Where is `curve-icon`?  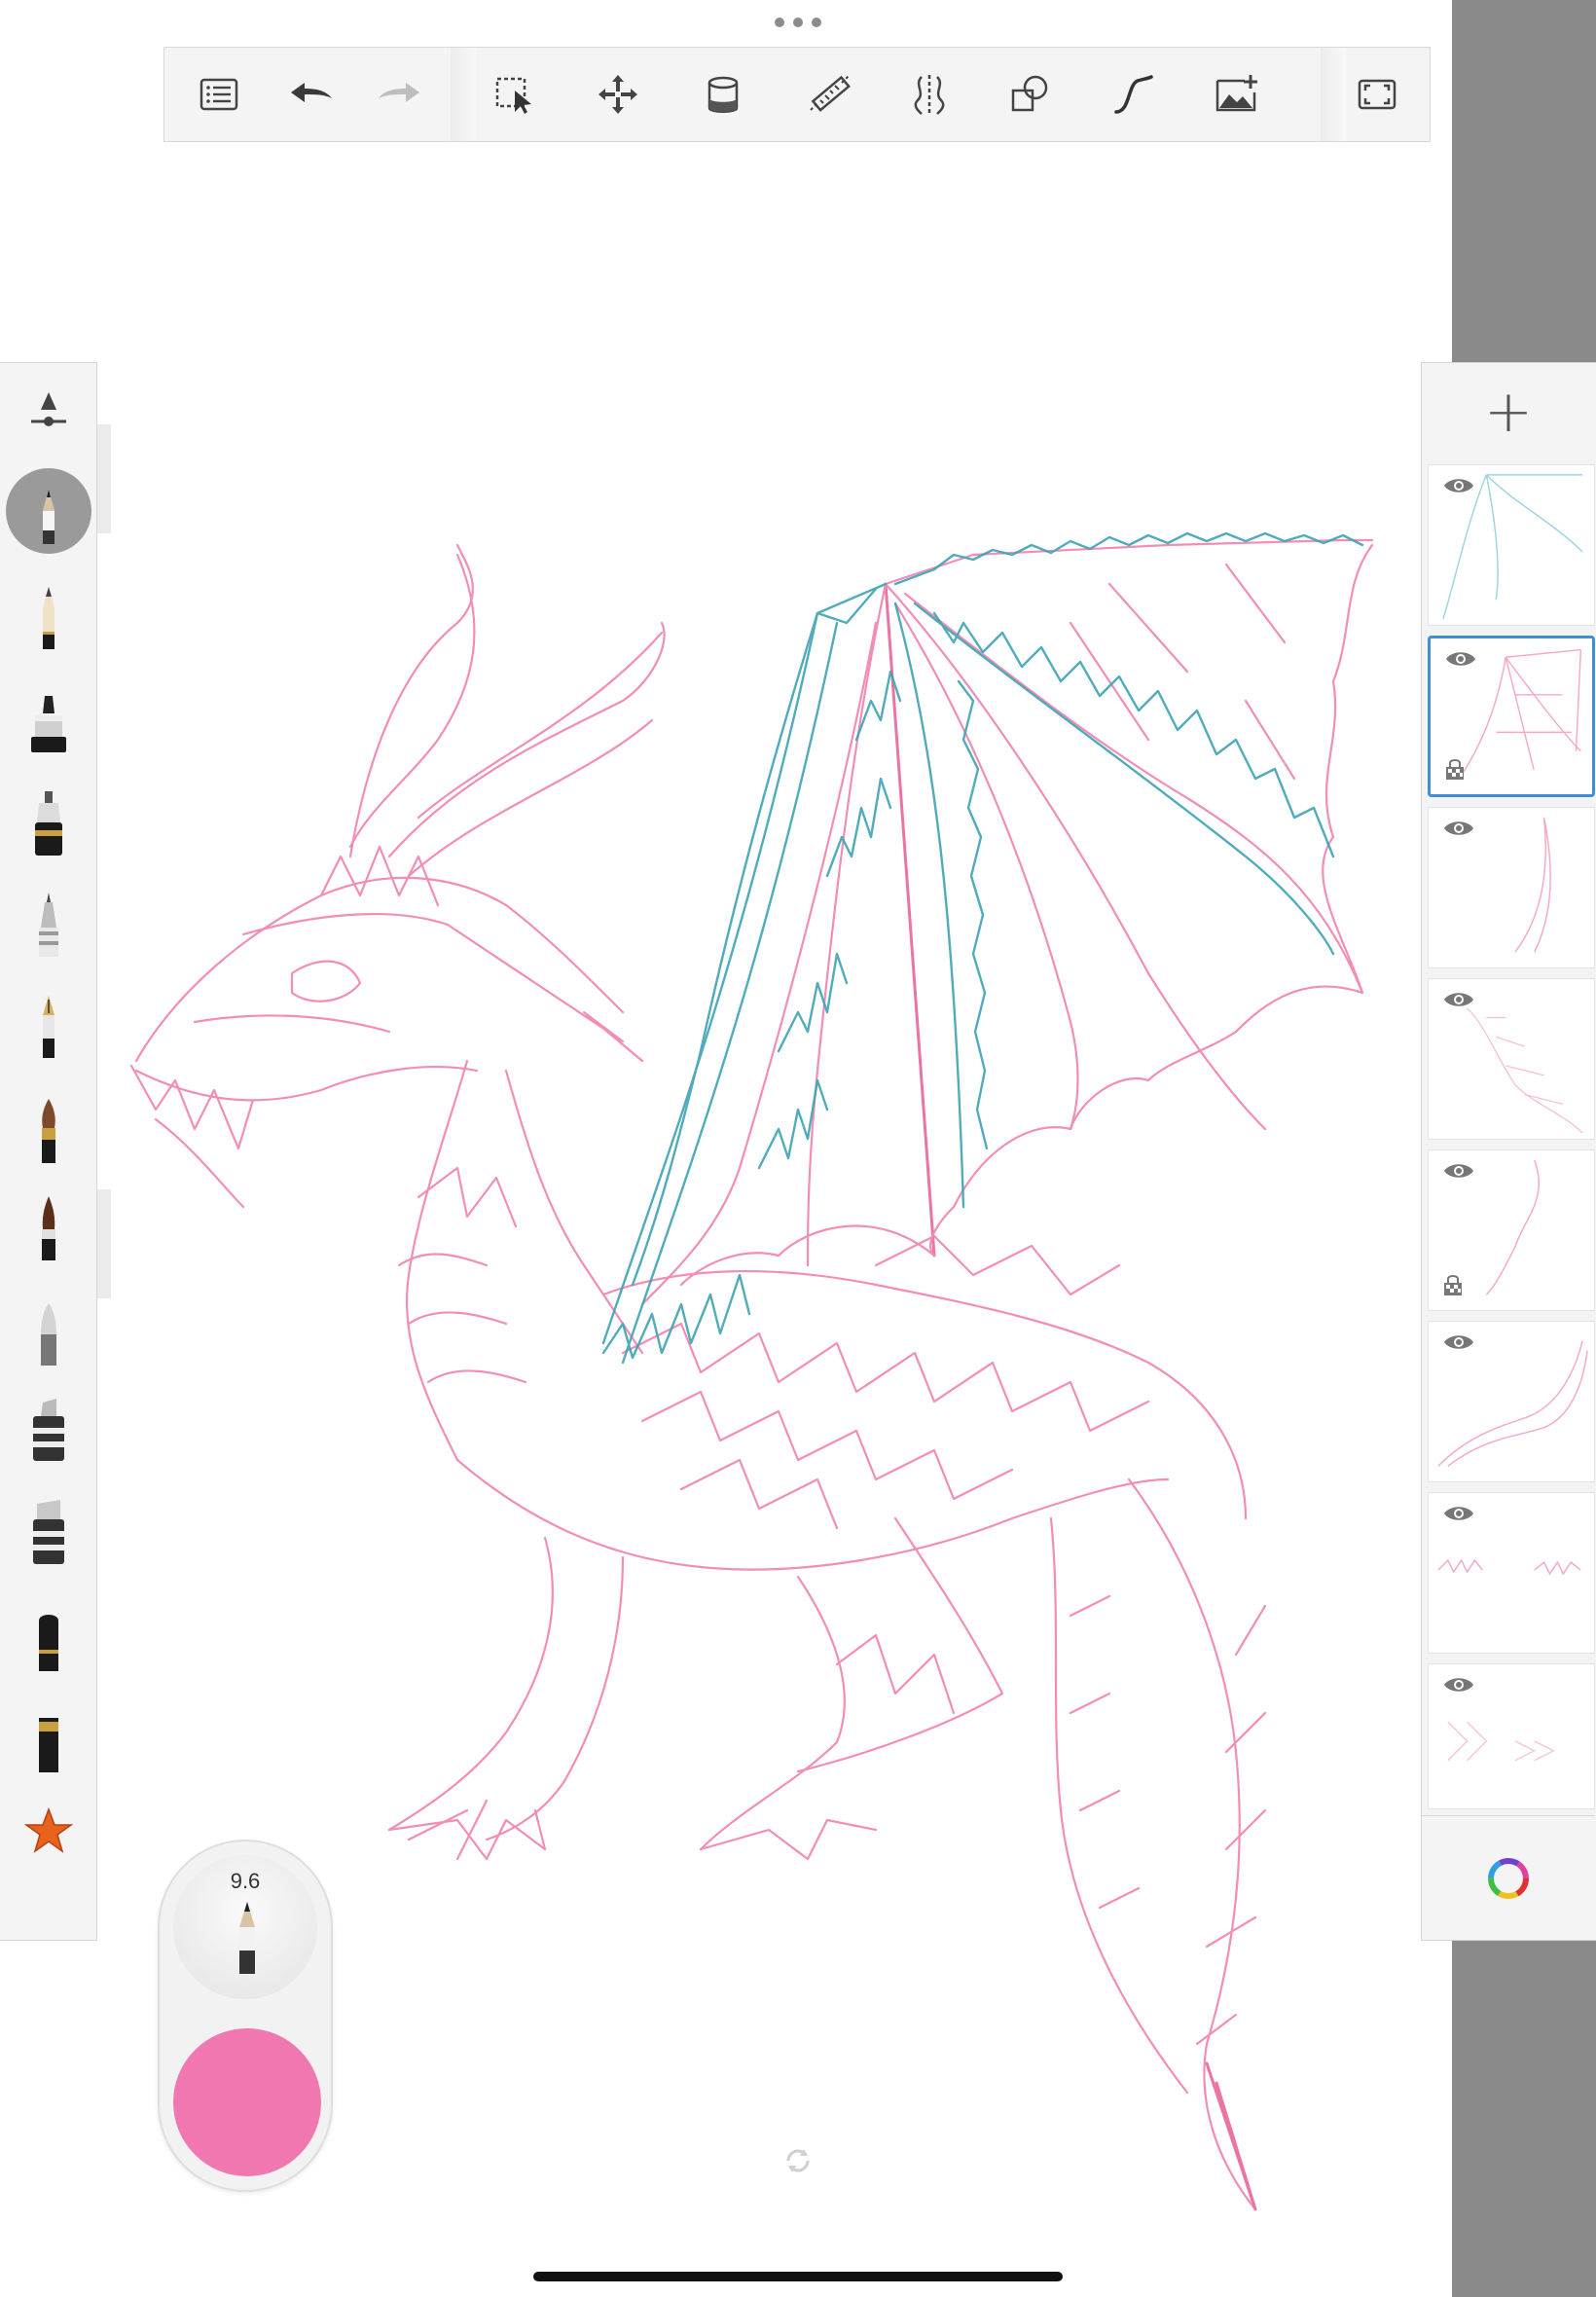 curve-icon is located at coordinates (1133, 94).